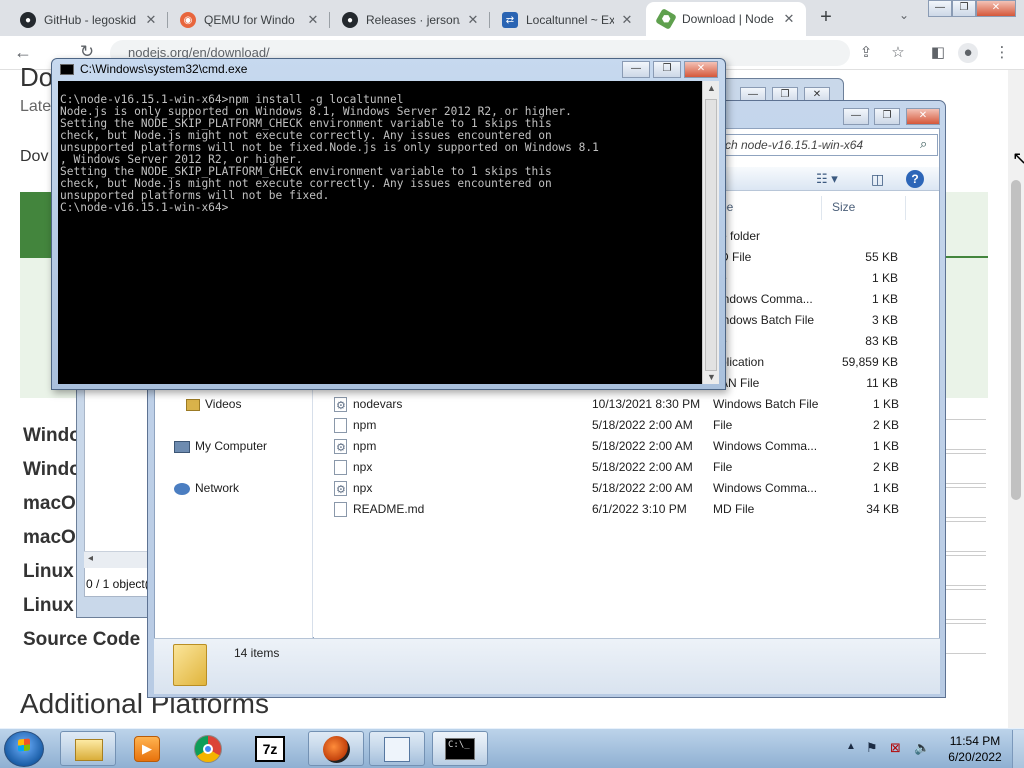 Image resolution: width=1024 pixels, height=768 pixels. What do you see at coordinates (397, 748) in the screenshot?
I see `taskbar-notepad` at bounding box center [397, 748].